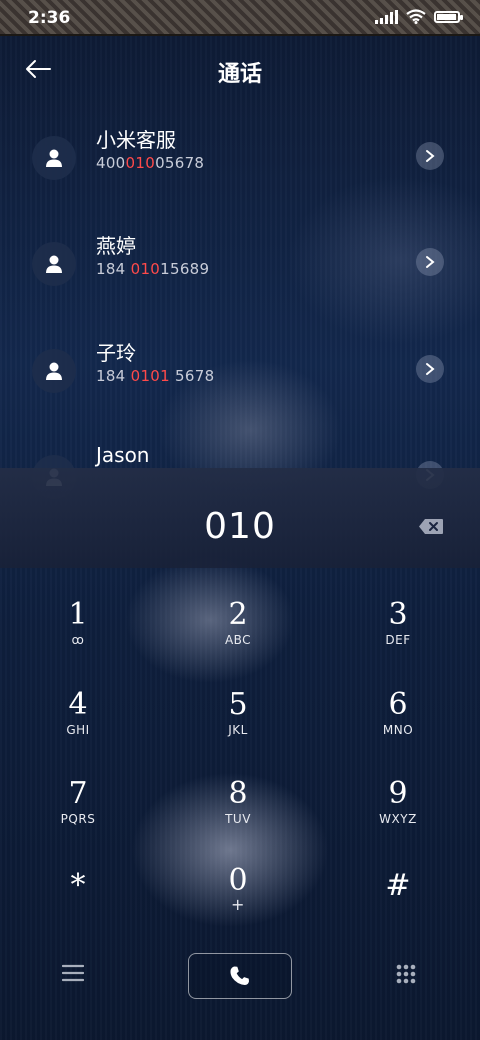  I want to click on battery-icon, so click(448, 16).